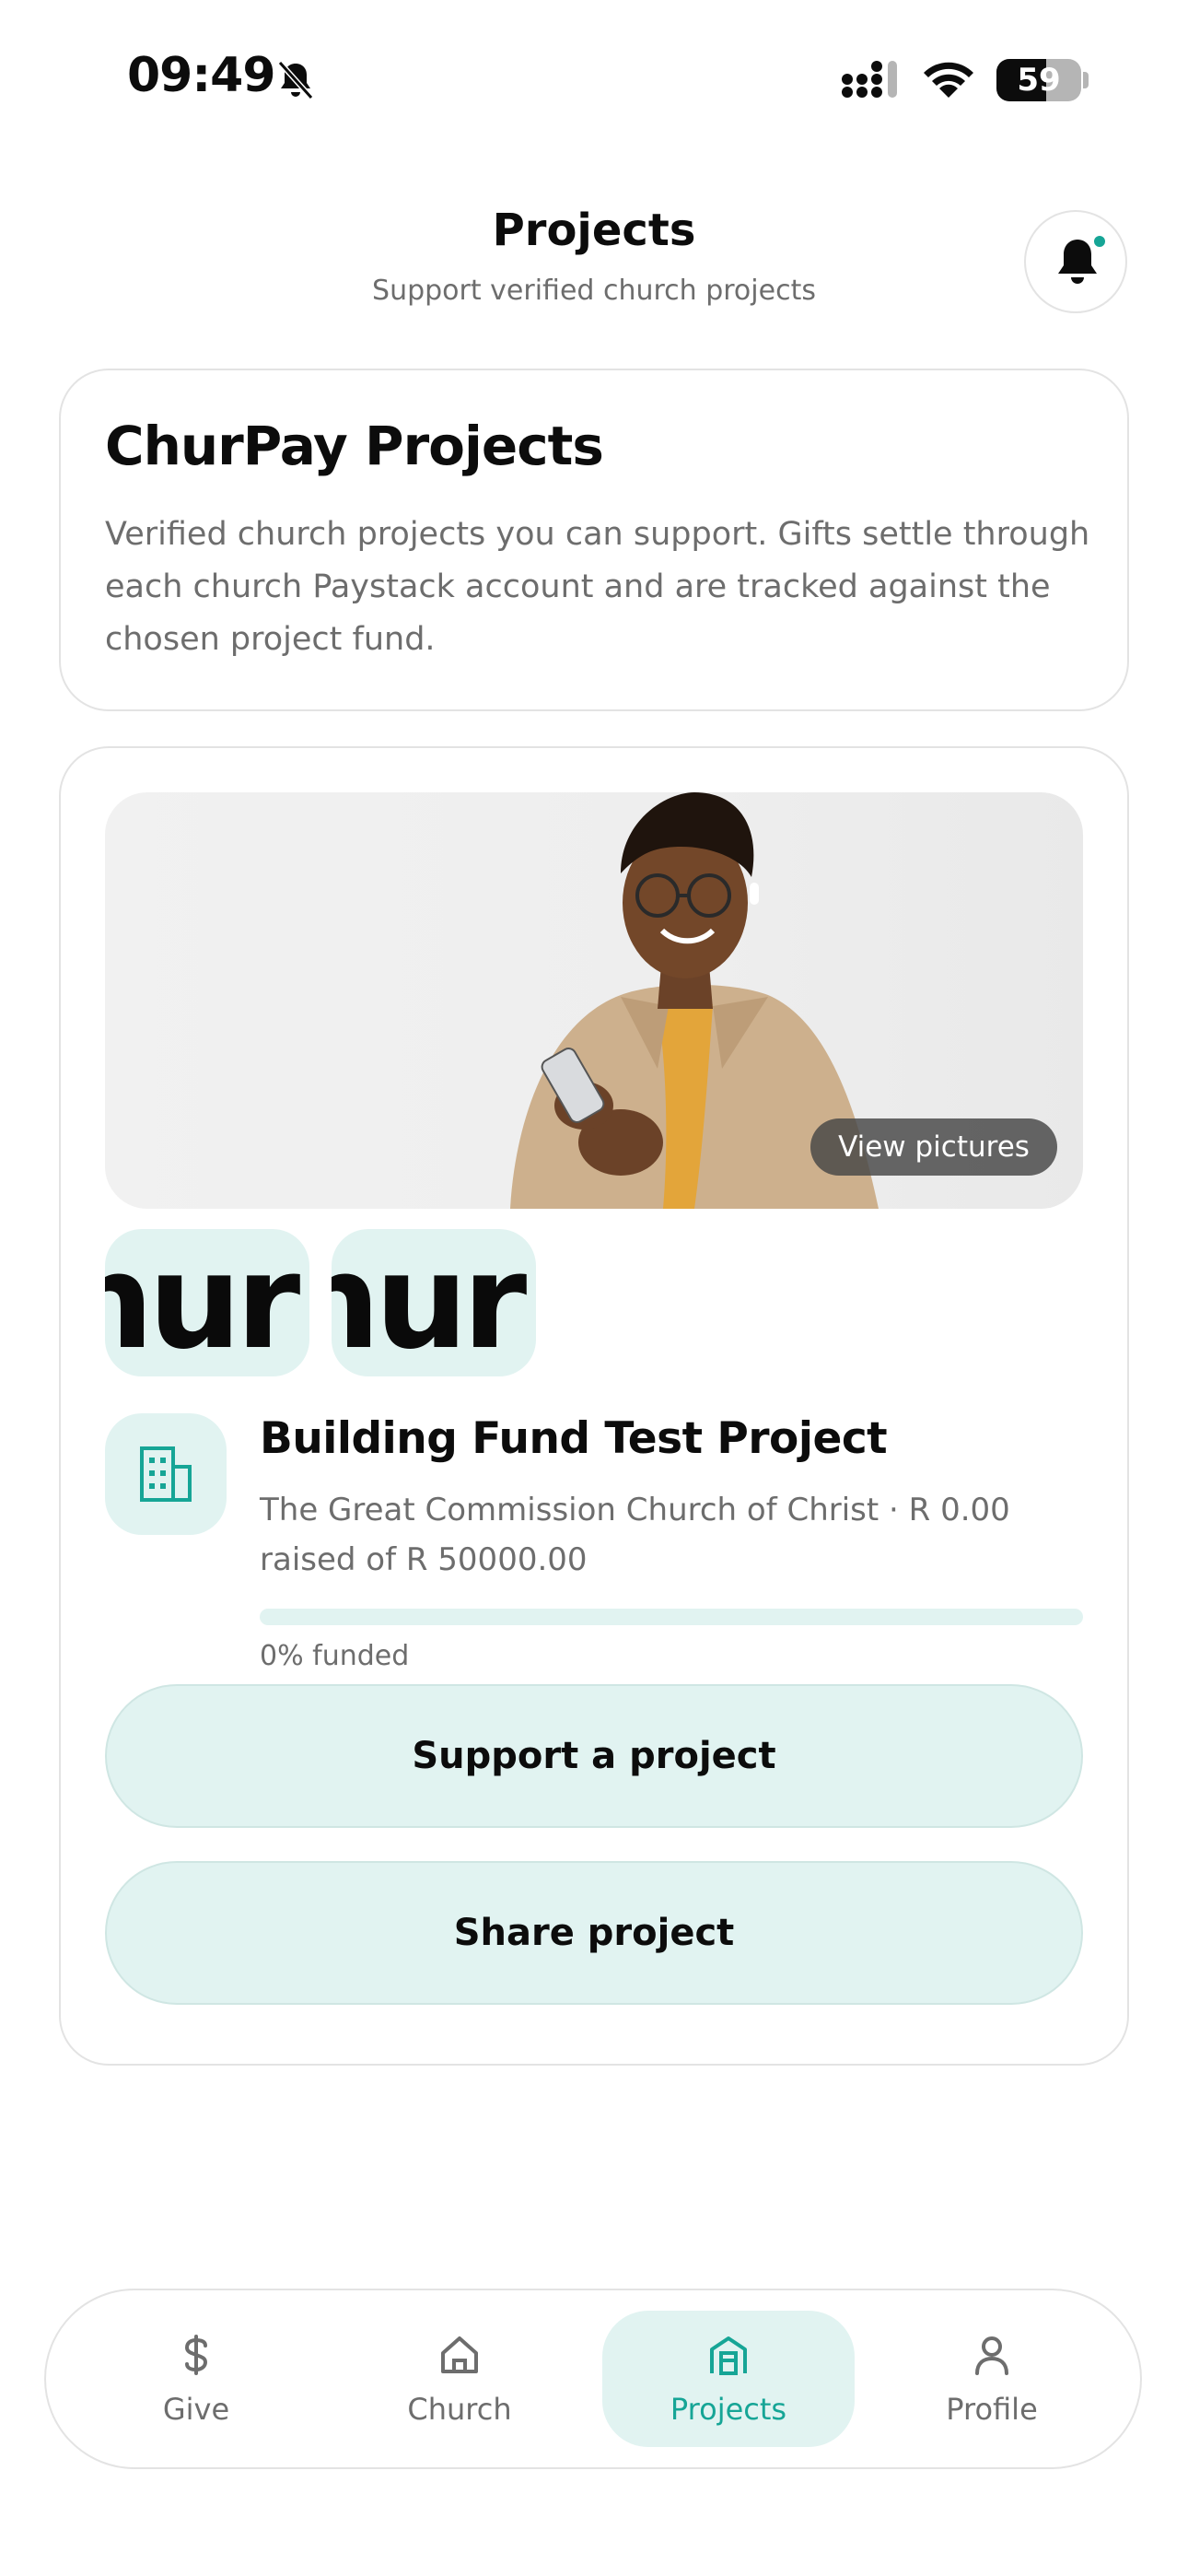 The height and width of the screenshot is (2576, 1188). Describe the element at coordinates (594, 1756) in the screenshot. I see `support-project-button: Support a project` at that location.